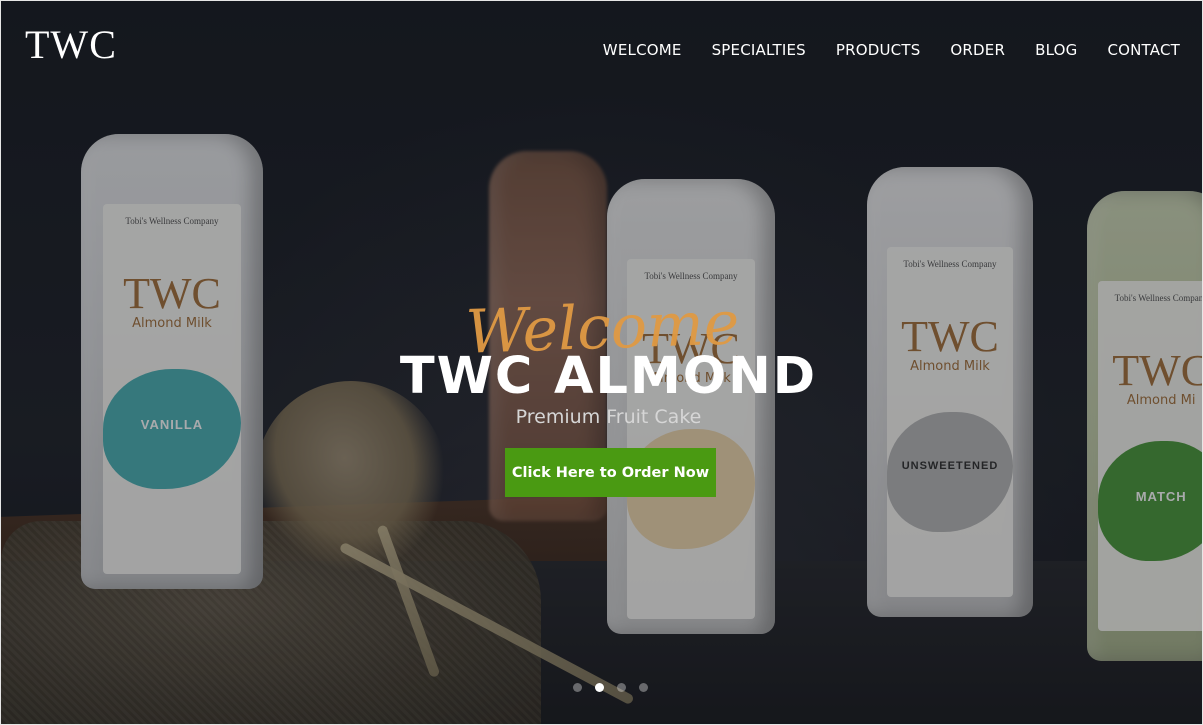 The height and width of the screenshot is (725, 1203). Describe the element at coordinates (71, 44) in the screenshot. I see `site-logo: TWC` at that location.